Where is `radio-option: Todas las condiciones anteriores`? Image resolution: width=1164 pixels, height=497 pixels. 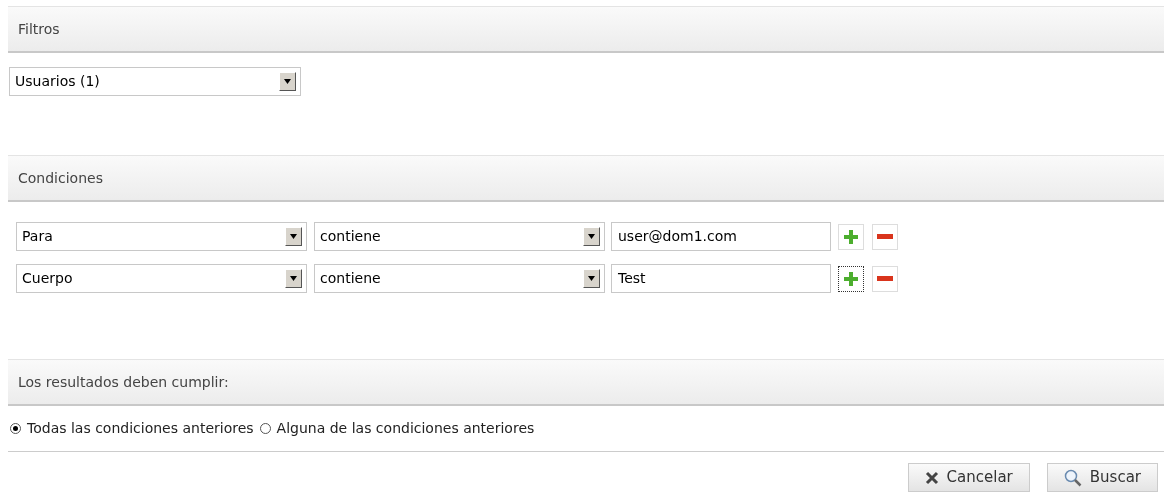 radio-option: Todas las condiciones anteriores is located at coordinates (132, 428).